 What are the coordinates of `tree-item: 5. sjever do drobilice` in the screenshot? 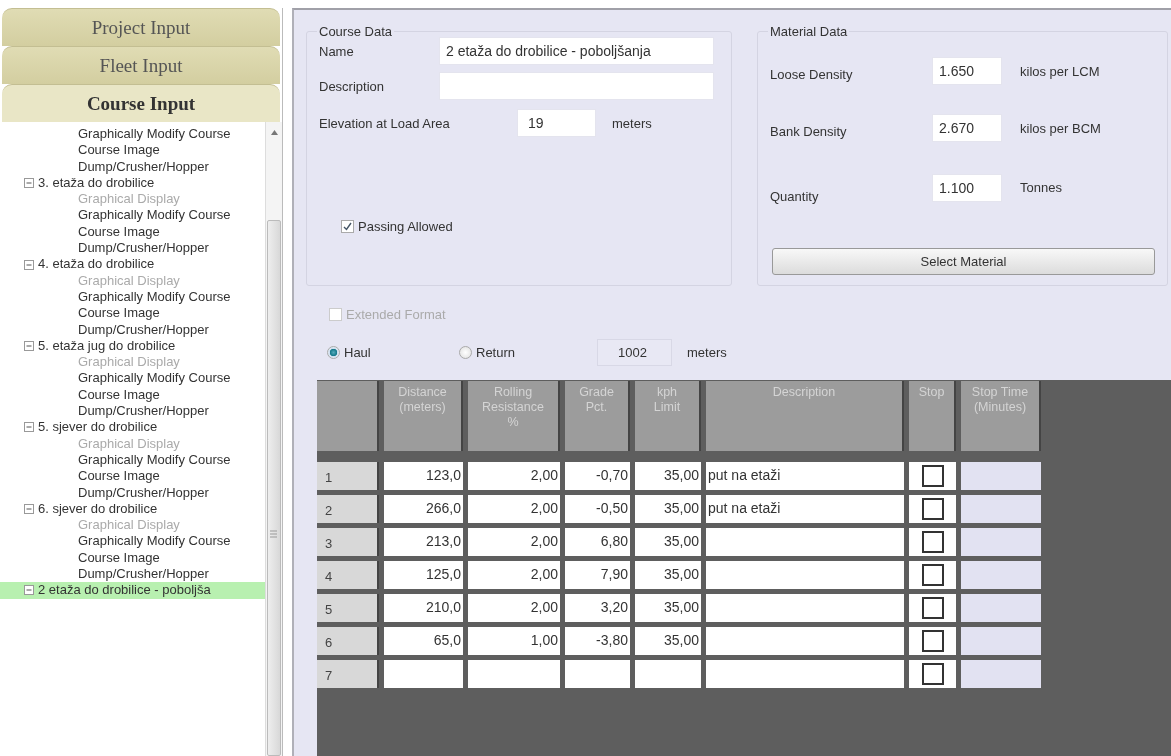 It's located at (132, 427).